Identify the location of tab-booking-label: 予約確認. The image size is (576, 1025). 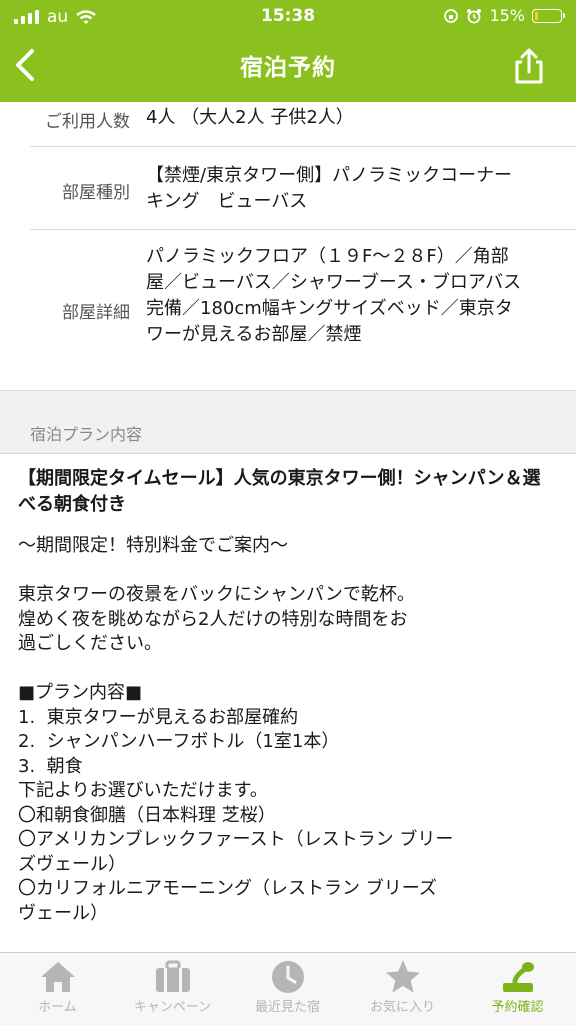
(517, 1007).